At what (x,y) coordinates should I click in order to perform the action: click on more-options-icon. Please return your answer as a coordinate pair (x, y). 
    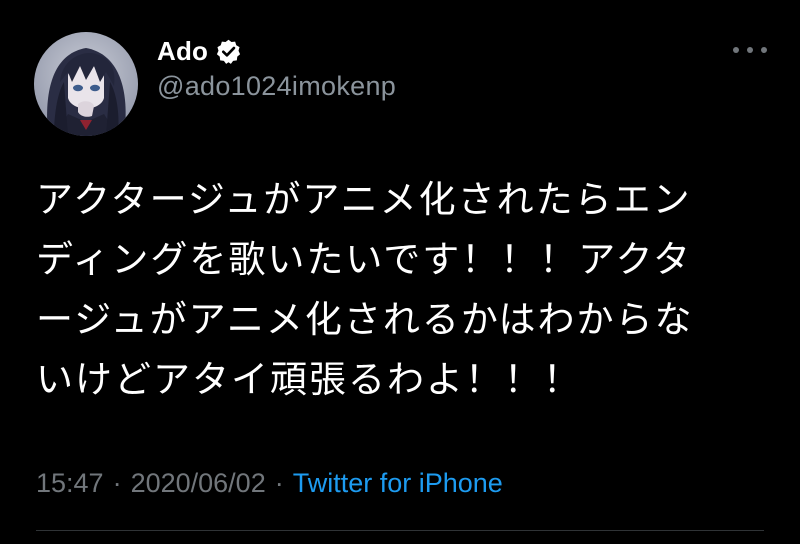
    Looking at the image, I should click on (750, 50).